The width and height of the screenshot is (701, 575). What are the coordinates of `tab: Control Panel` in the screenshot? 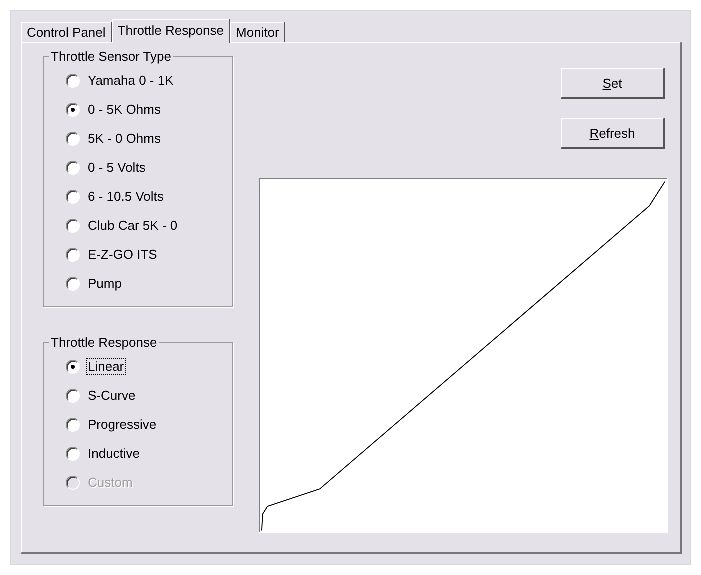 It's located at (66, 32).